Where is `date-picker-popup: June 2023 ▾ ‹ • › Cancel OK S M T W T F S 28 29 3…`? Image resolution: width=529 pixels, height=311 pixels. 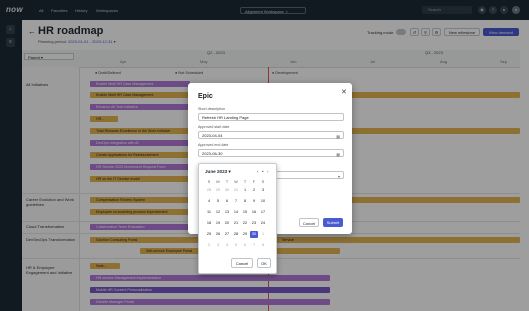 date-picker-popup: June 2023 ▾ ‹ • › Cancel OK S M T W T F S 28 29 3… is located at coordinates (237, 218).